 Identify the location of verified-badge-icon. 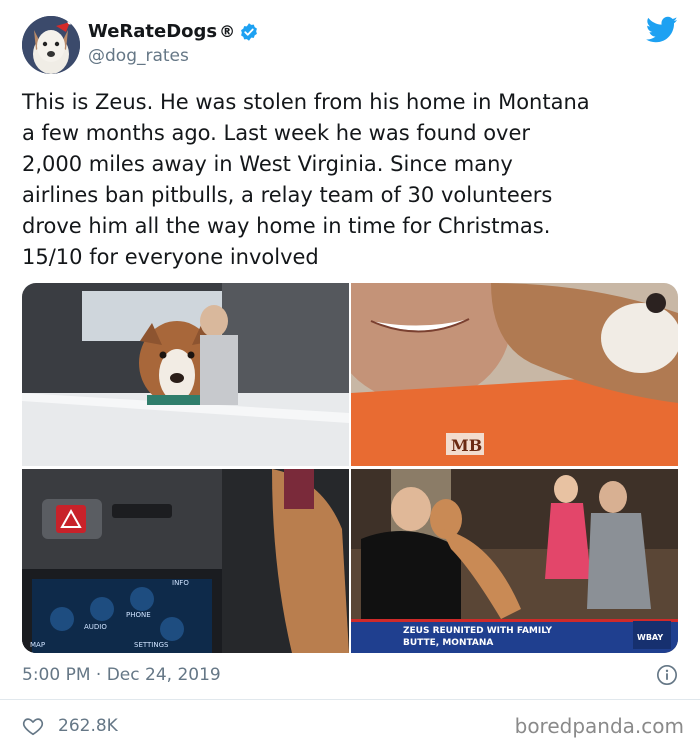
(249, 32).